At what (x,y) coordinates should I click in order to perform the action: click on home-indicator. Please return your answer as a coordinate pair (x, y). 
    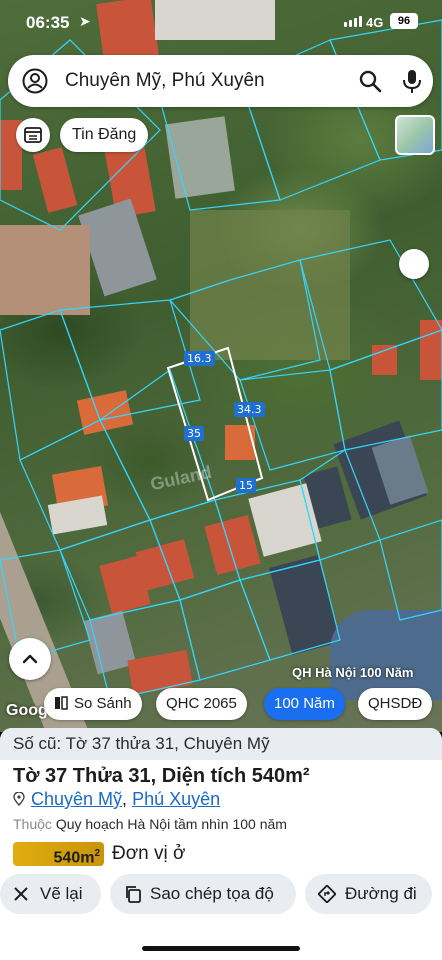
    Looking at the image, I should click on (221, 948).